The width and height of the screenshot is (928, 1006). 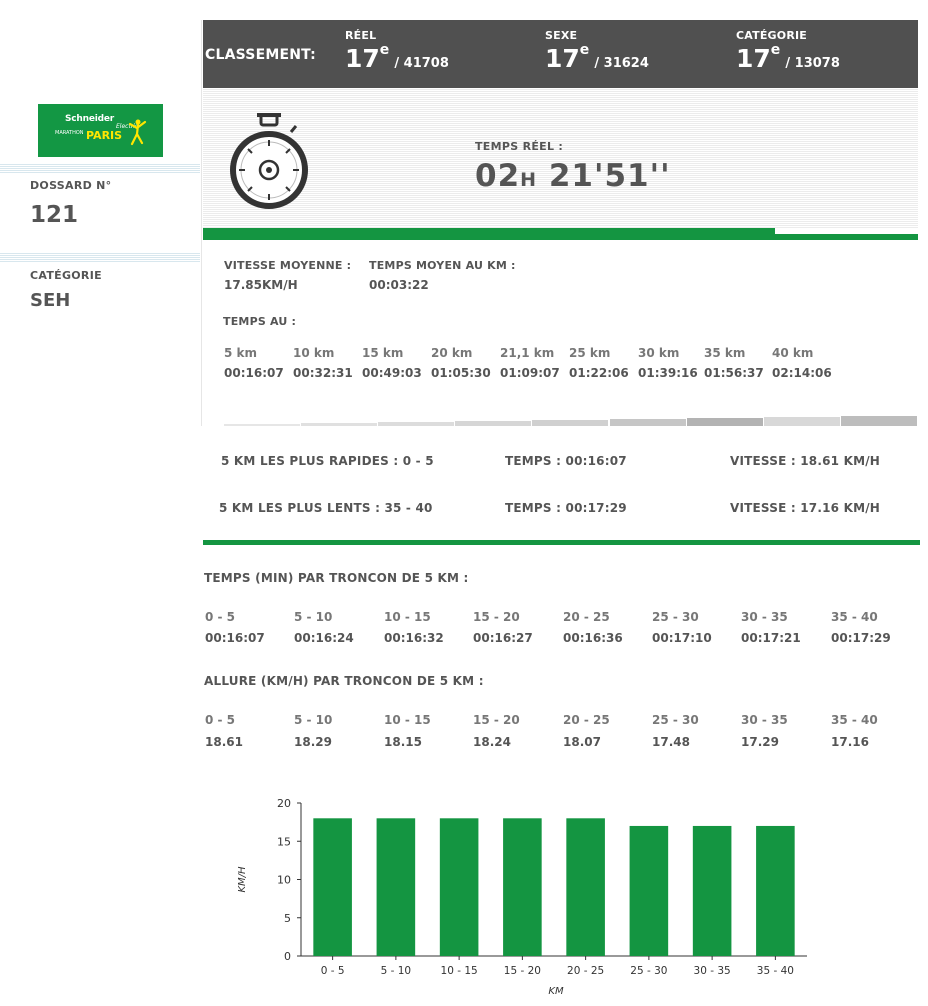 What do you see at coordinates (284, 880) in the screenshot?
I see `y-tick-label: 10` at bounding box center [284, 880].